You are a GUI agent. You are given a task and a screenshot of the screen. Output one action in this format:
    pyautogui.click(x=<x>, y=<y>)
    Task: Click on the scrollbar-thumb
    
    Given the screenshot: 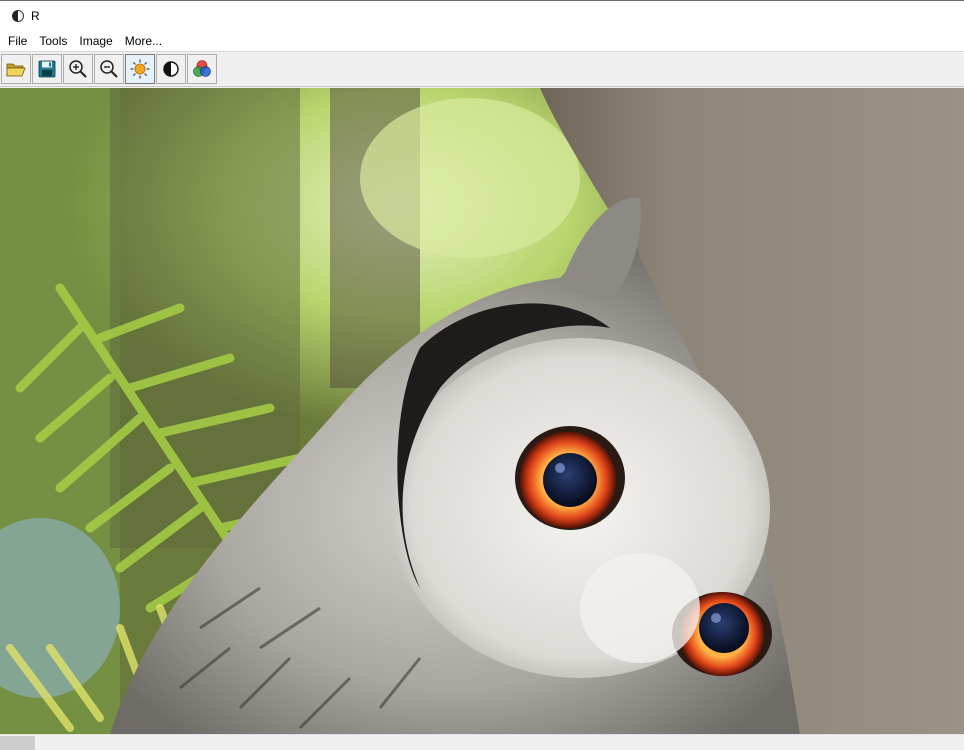 What is the action you would take?
    pyautogui.click(x=17, y=743)
    